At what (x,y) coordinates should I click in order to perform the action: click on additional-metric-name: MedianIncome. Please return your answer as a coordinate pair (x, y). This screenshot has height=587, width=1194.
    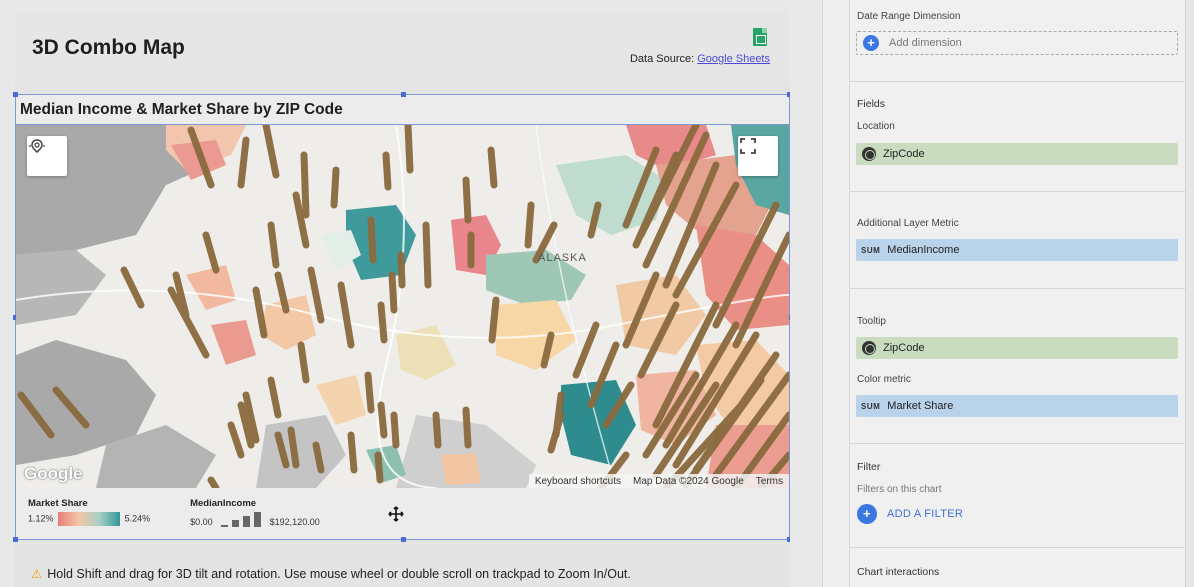
    Looking at the image, I should click on (923, 250).